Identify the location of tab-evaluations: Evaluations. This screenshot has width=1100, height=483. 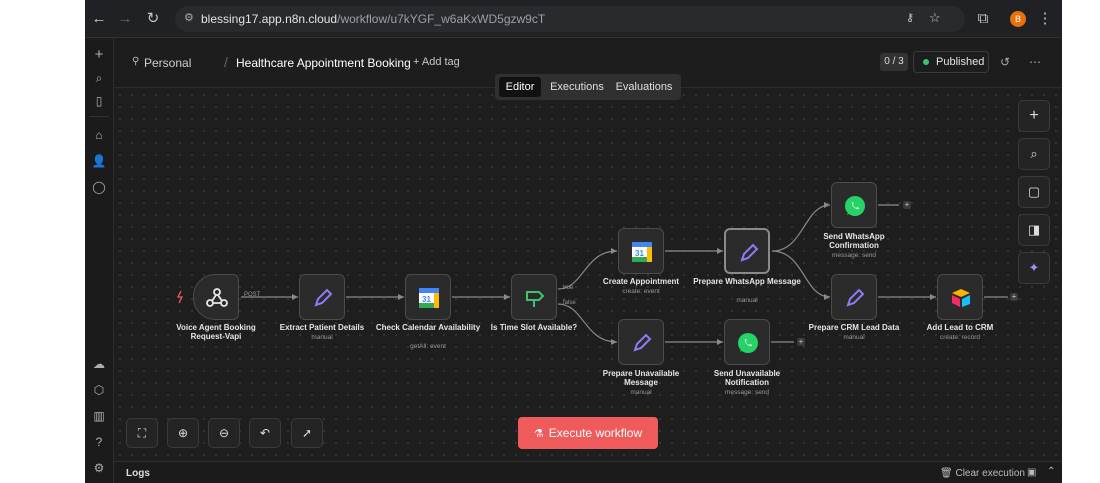
(644, 87).